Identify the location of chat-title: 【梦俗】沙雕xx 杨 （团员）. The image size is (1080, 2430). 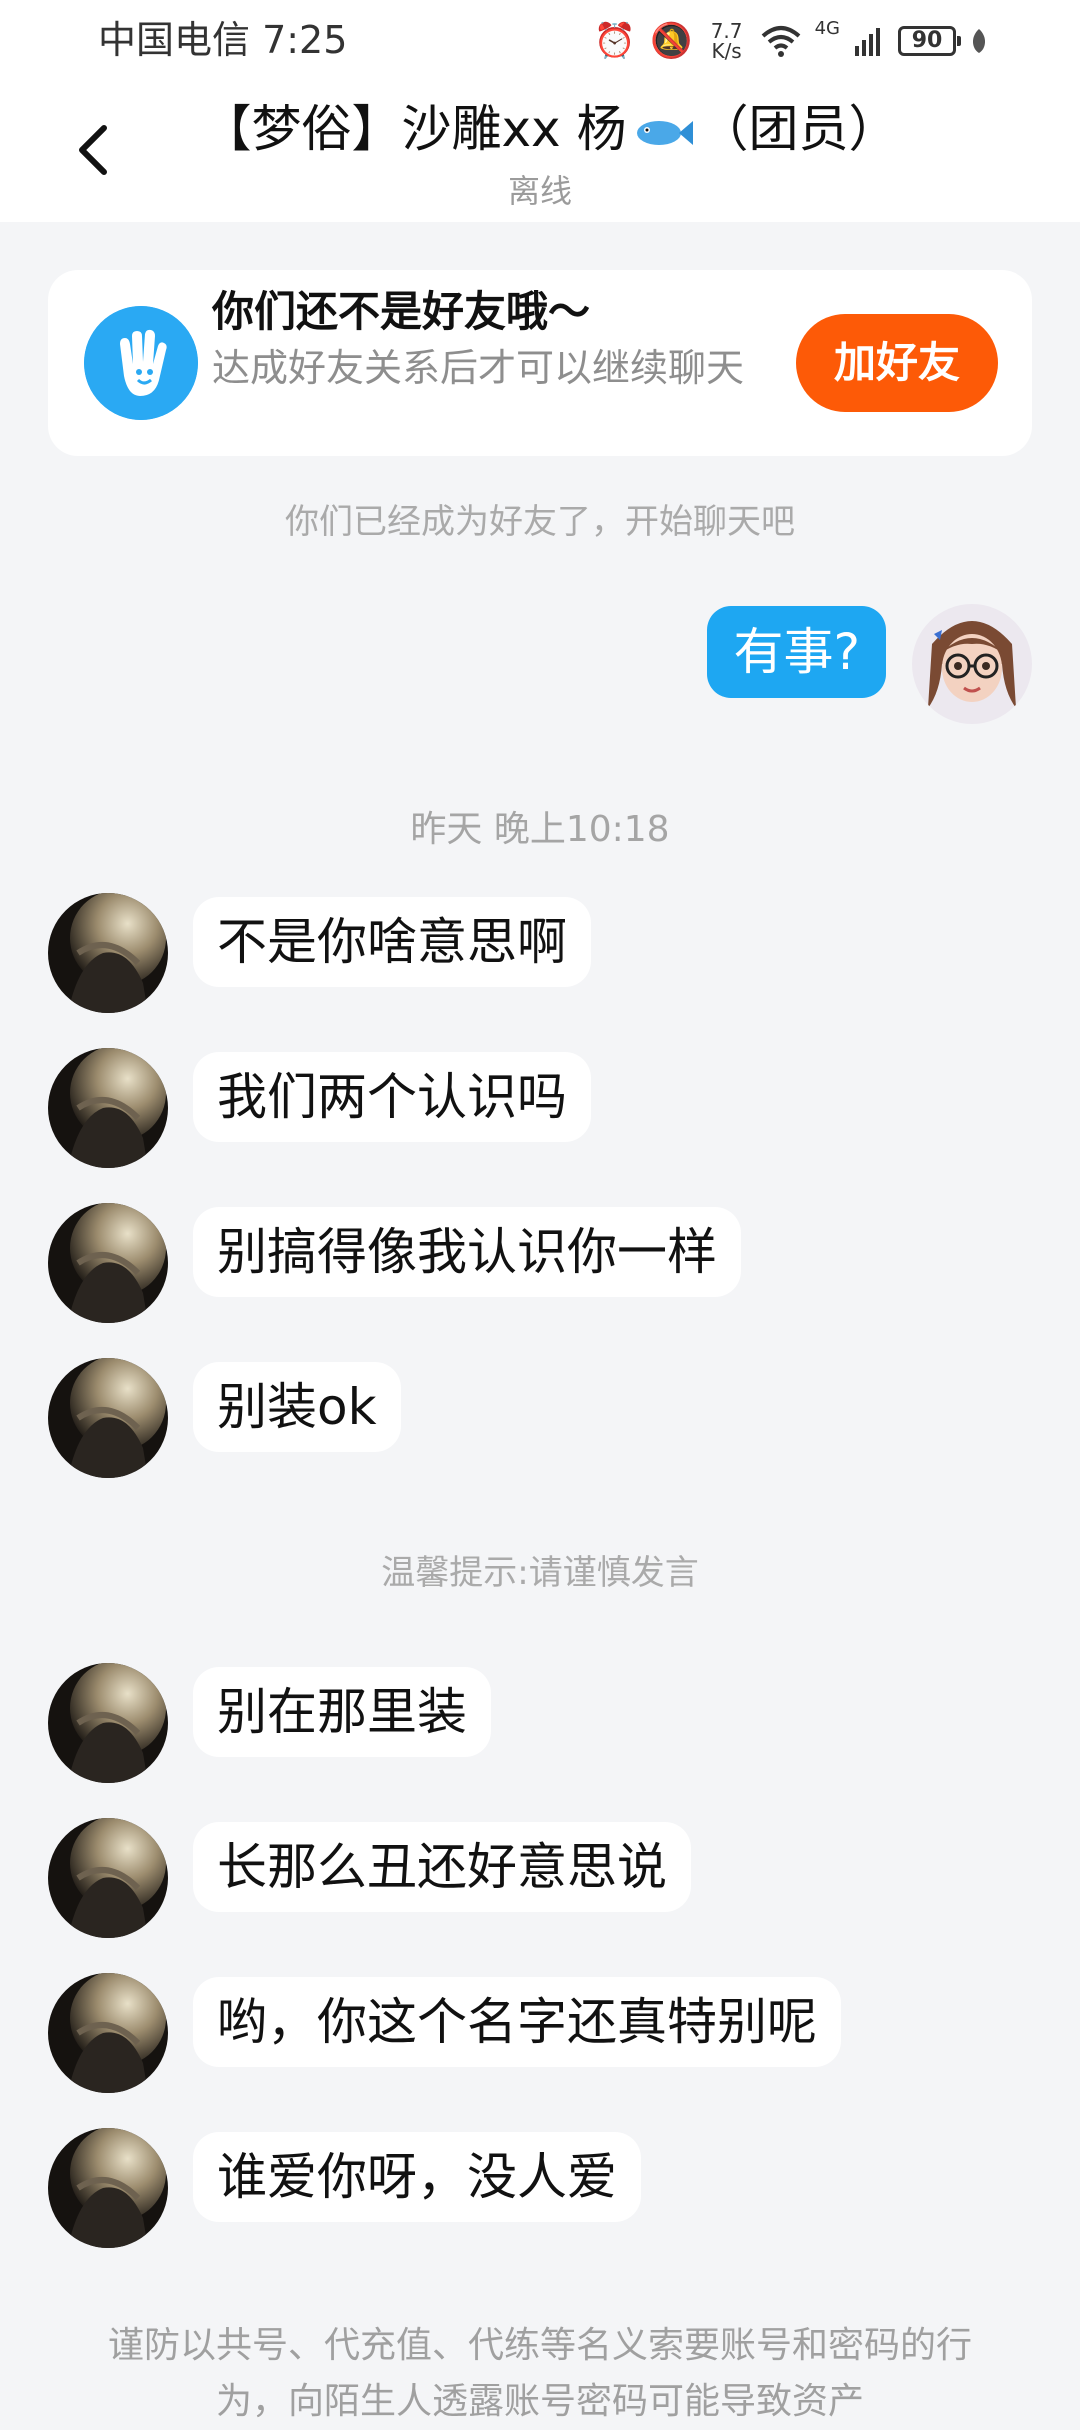
(550, 129).